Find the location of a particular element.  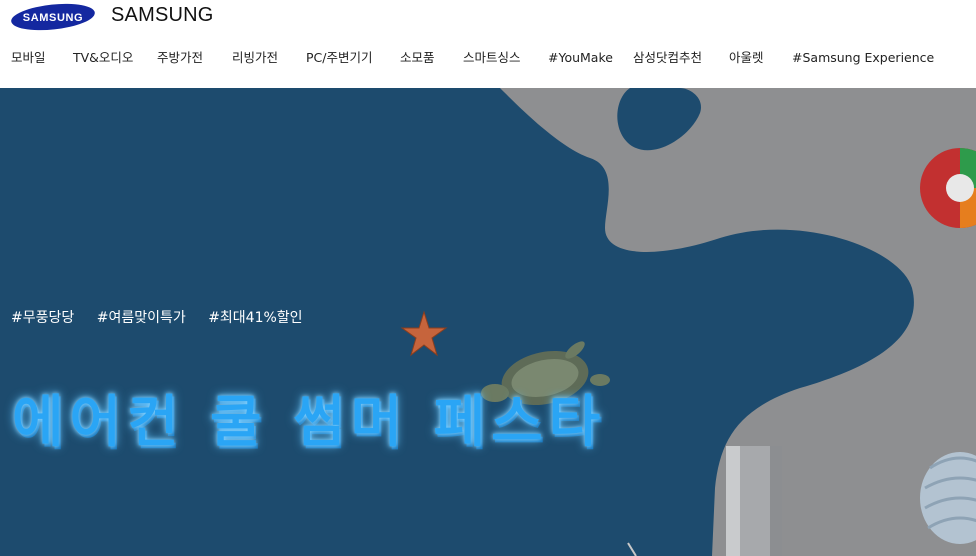

nav-item-tv-audio: TV&오디오 is located at coordinates (103, 58).